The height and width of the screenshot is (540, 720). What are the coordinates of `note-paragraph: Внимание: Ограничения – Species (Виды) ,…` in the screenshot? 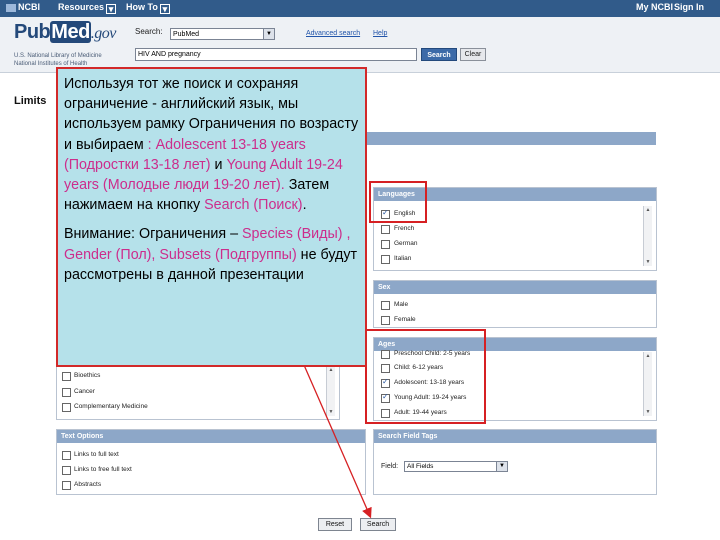 It's located at (211, 254).